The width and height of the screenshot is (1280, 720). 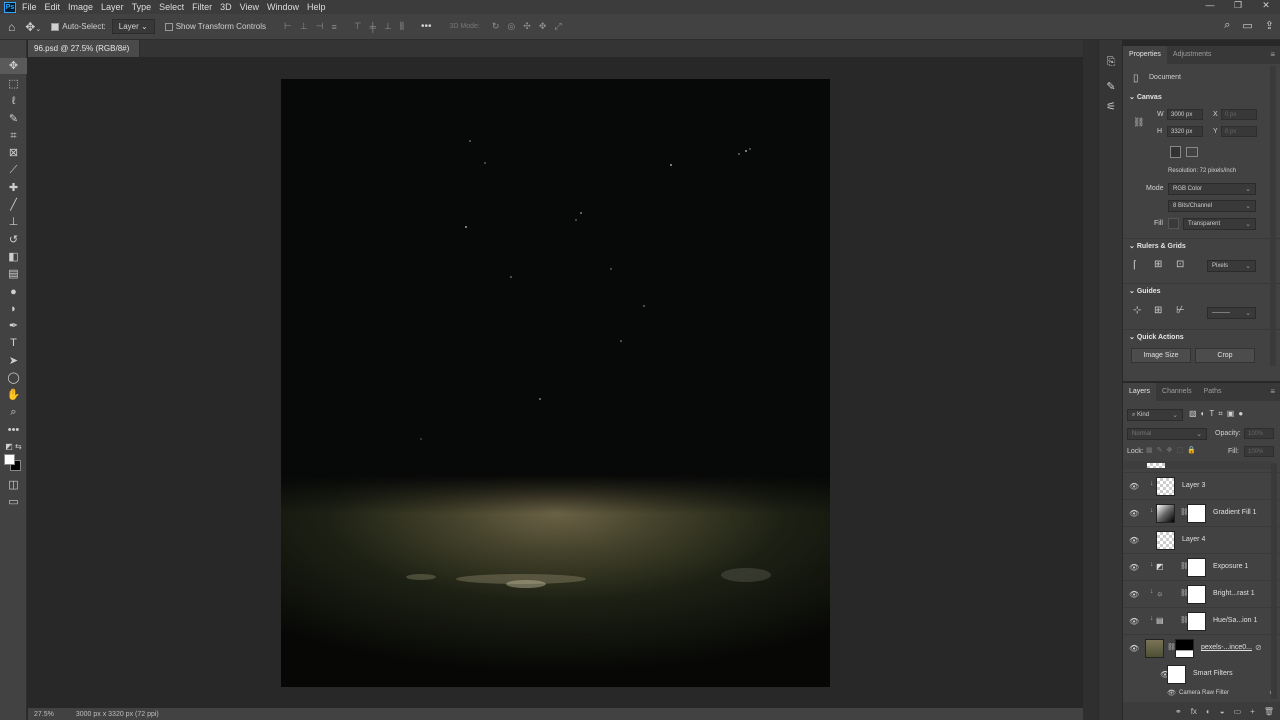 What do you see at coordinates (358, 26) in the screenshot?
I see `align-top-icon: ⊤` at bounding box center [358, 26].